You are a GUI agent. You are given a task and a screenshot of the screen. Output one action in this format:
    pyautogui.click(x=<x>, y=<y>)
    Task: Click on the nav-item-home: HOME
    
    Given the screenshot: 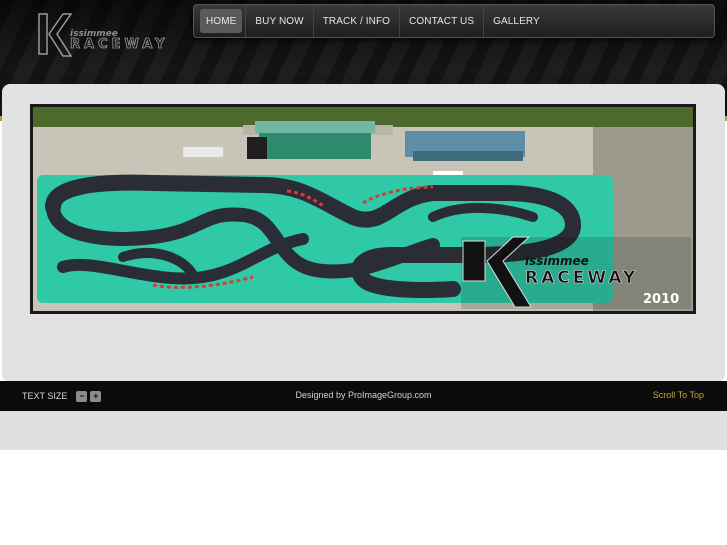 What is the action you would take?
    pyautogui.click(x=221, y=21)
    